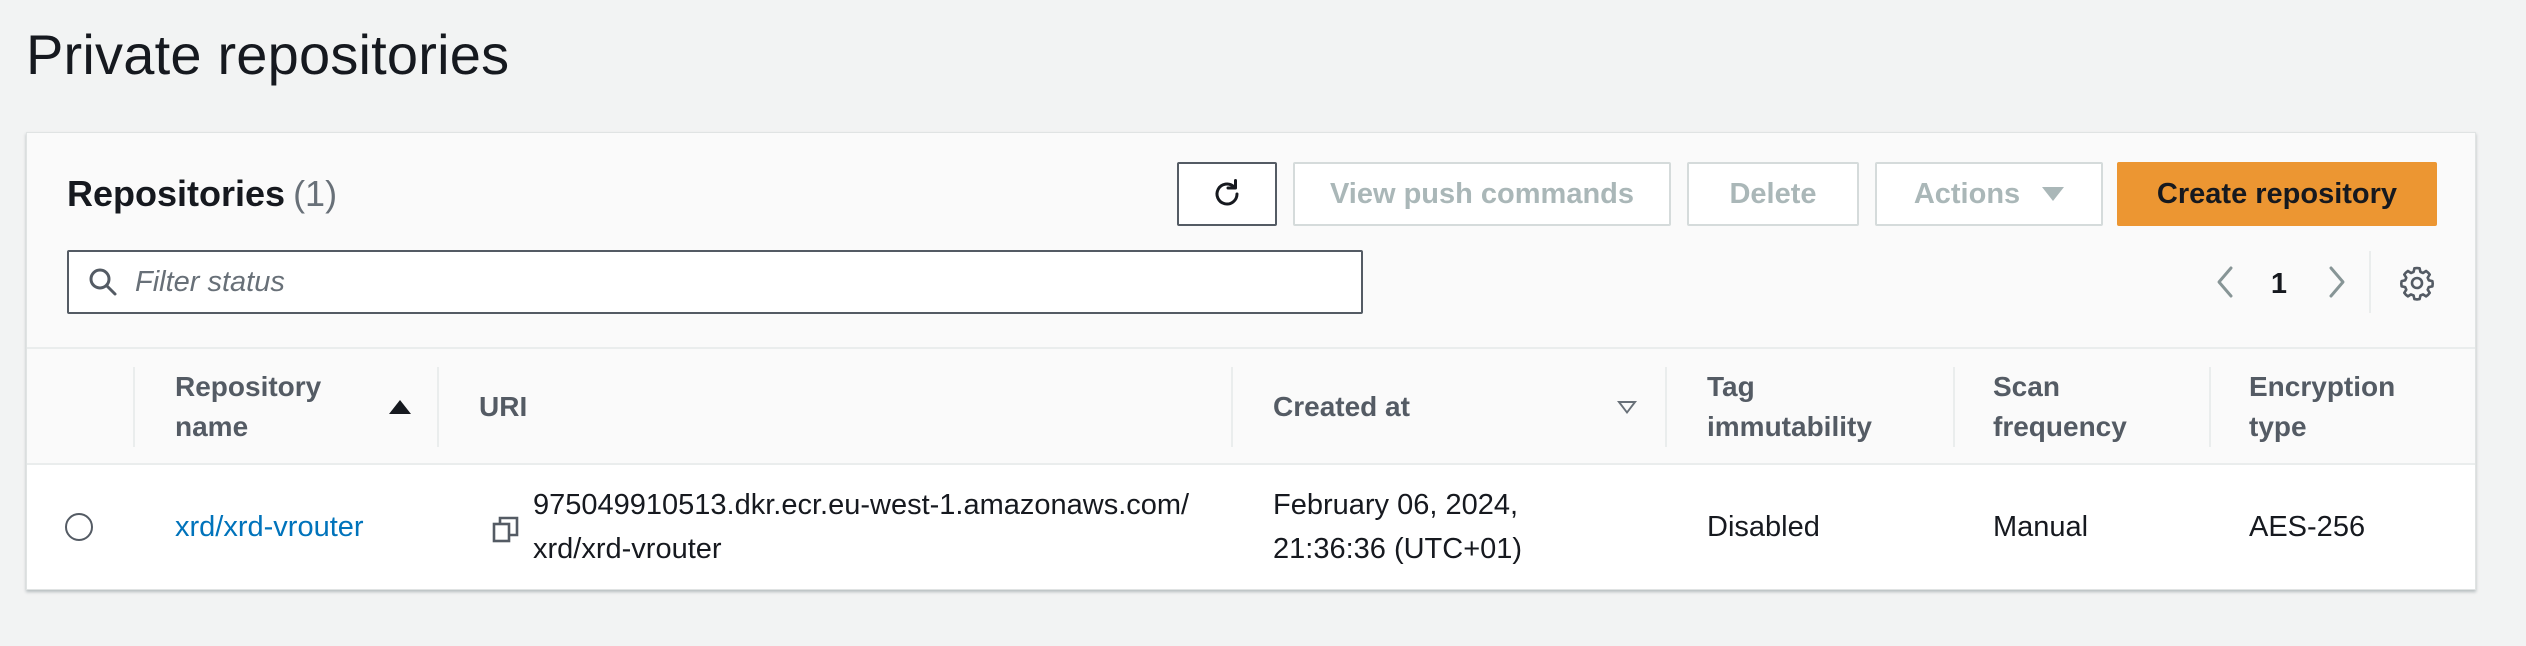  I want to click on column-header-encryption-type-line1: Encryption, so click(2322, 386).